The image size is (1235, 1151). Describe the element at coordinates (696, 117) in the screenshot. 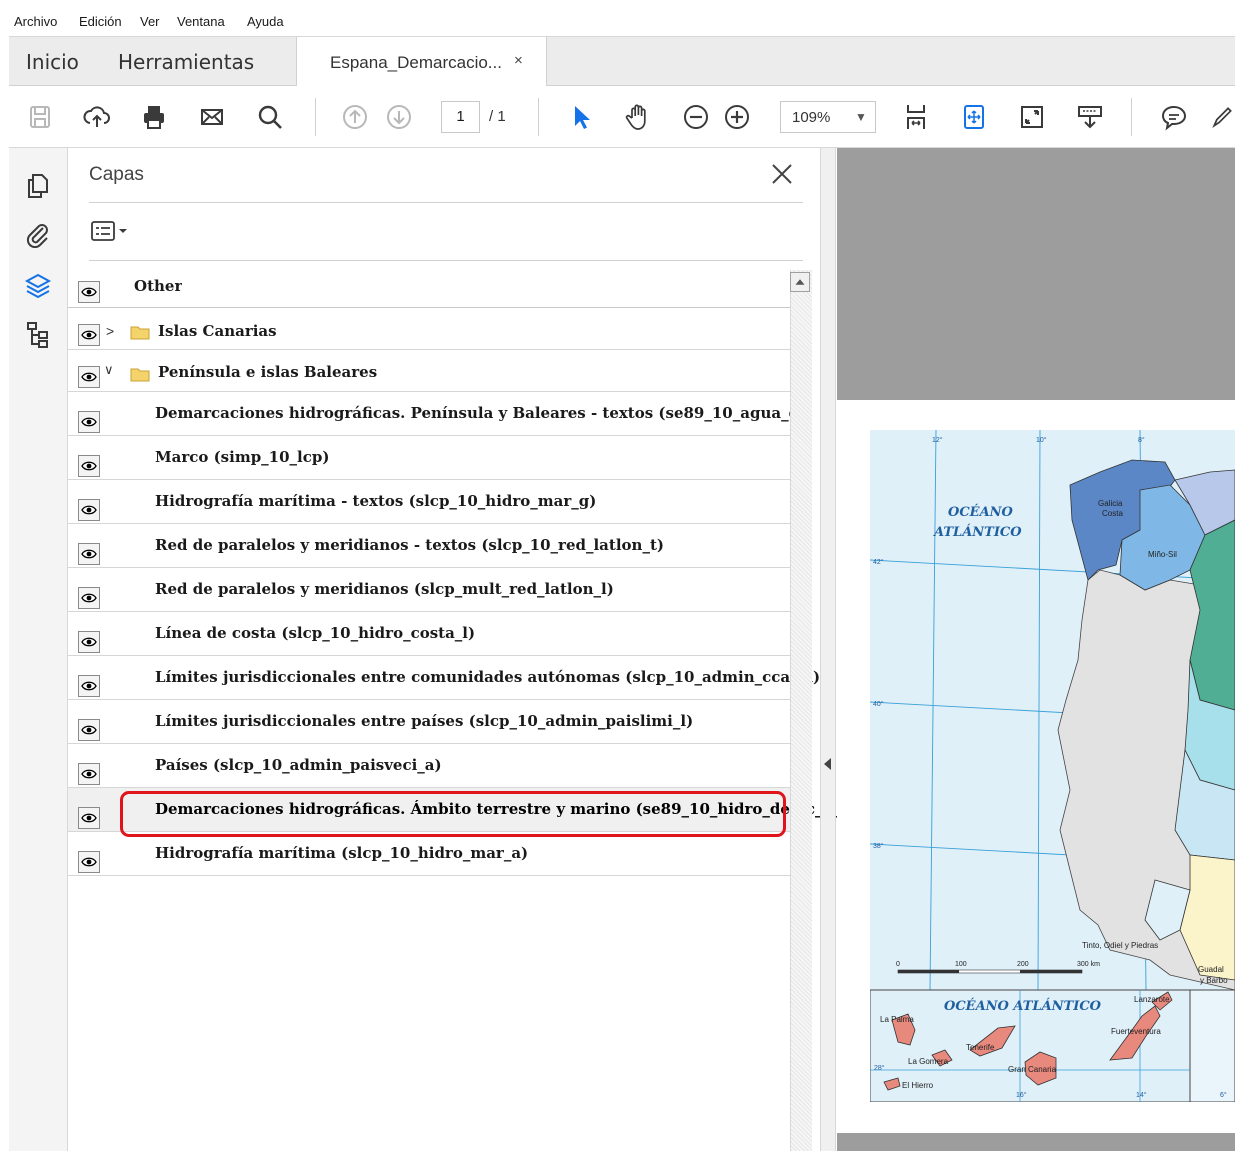

I see `zoom-out-icon` at that location.